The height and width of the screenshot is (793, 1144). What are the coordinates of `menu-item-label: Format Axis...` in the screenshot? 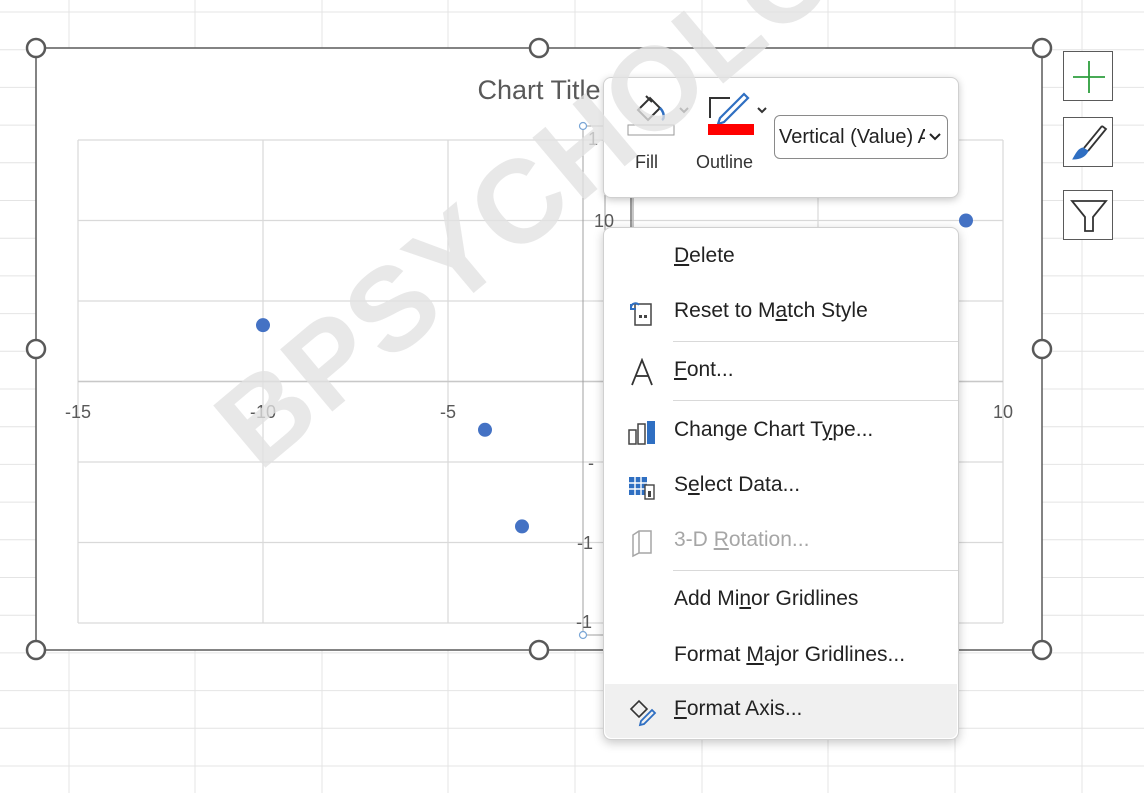 It's located at (738, 708).